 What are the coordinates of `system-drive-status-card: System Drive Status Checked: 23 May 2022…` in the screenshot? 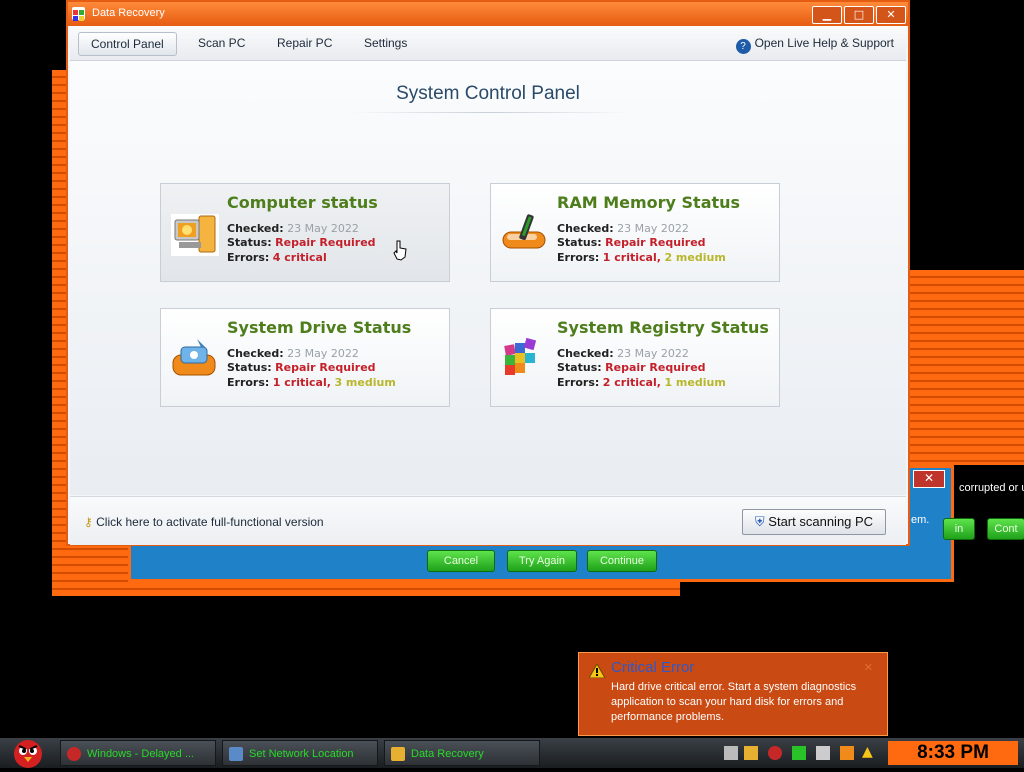 It's located at (305, 357).